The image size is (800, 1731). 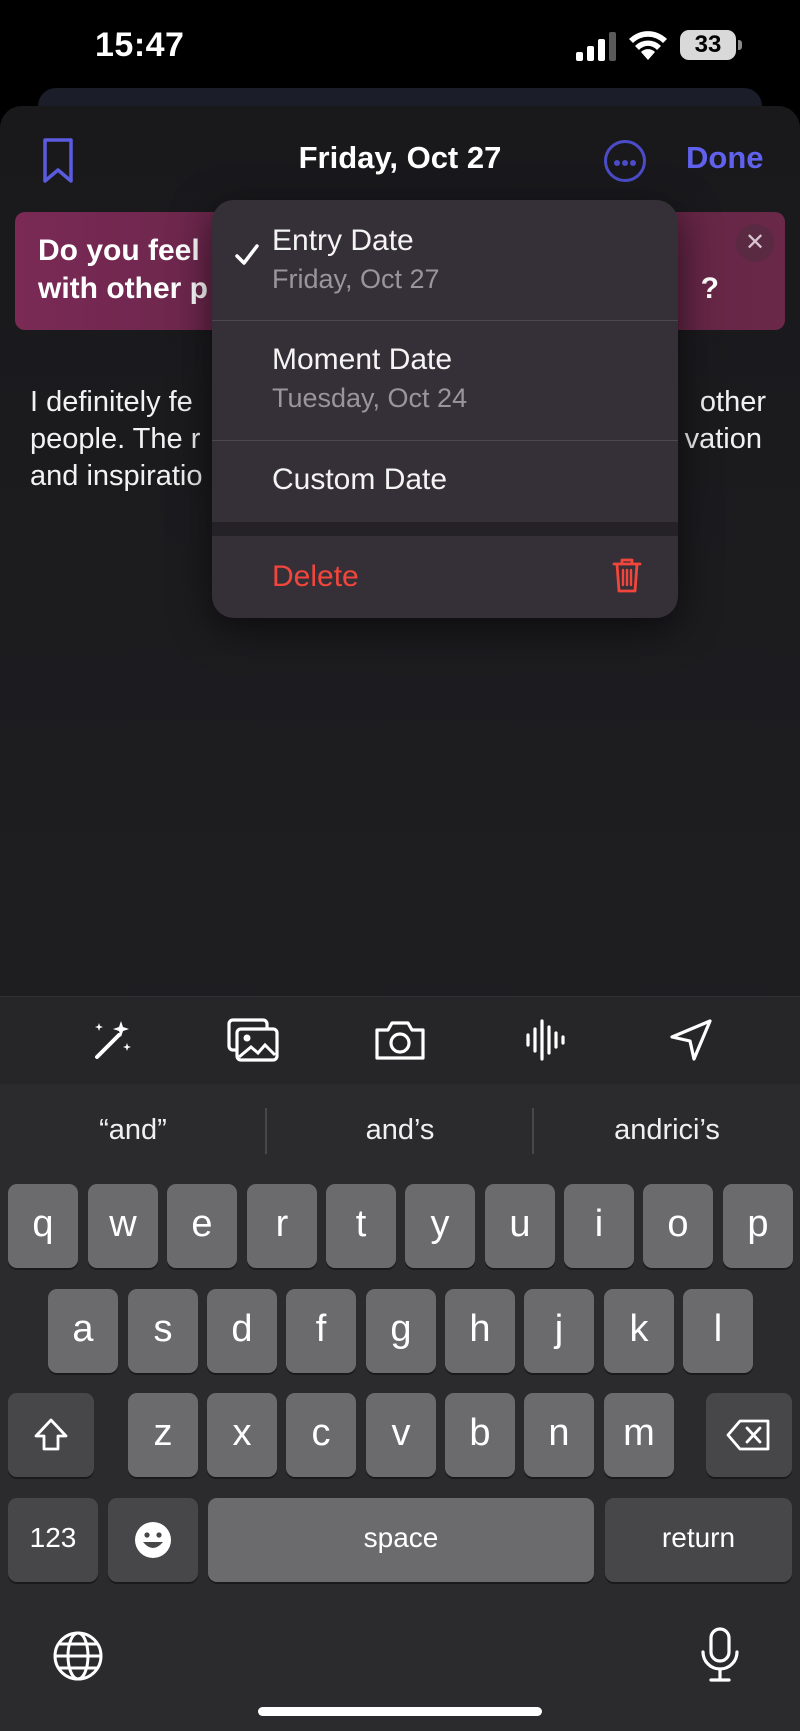 What do you see at coordinates (133, 1130) in the screenshot?
I see `suggestion-1: “and”` at bounding box center [133, 1130].